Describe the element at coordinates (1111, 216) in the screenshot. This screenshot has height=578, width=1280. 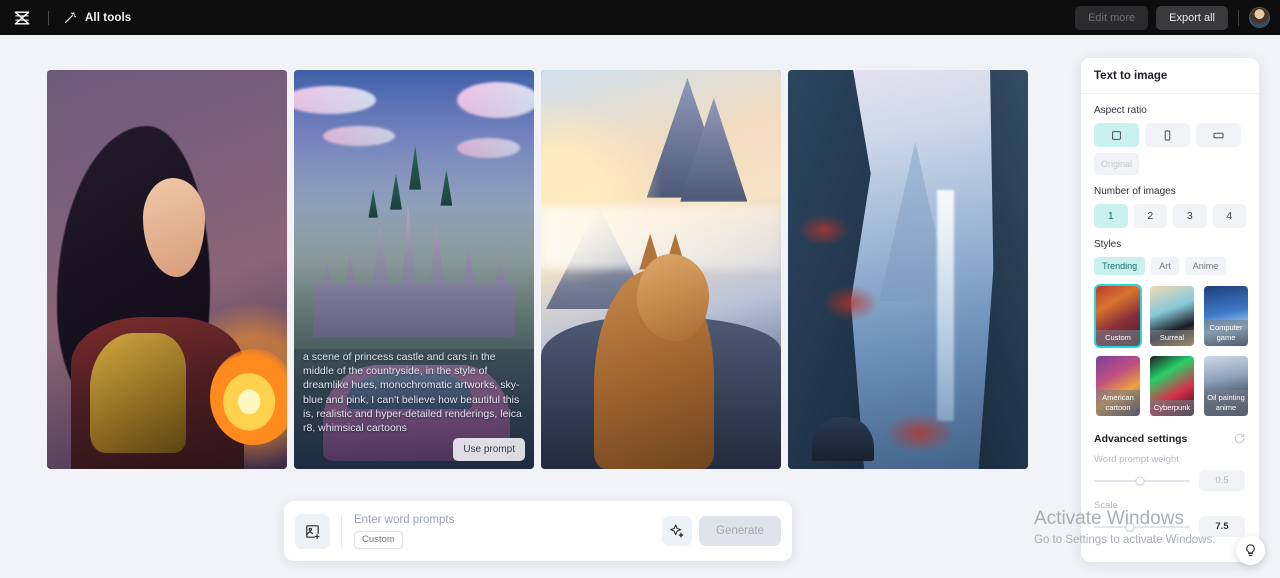
I see `number-of-images-1: 1` at that location.